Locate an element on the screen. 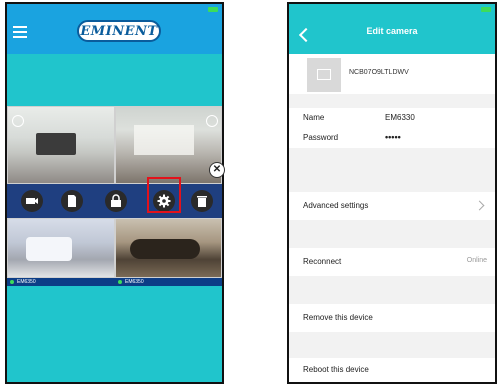 Image resolution: width=497 pixels, height=384 pixels. settings-highlight-box is located at coordinates (164, 195).